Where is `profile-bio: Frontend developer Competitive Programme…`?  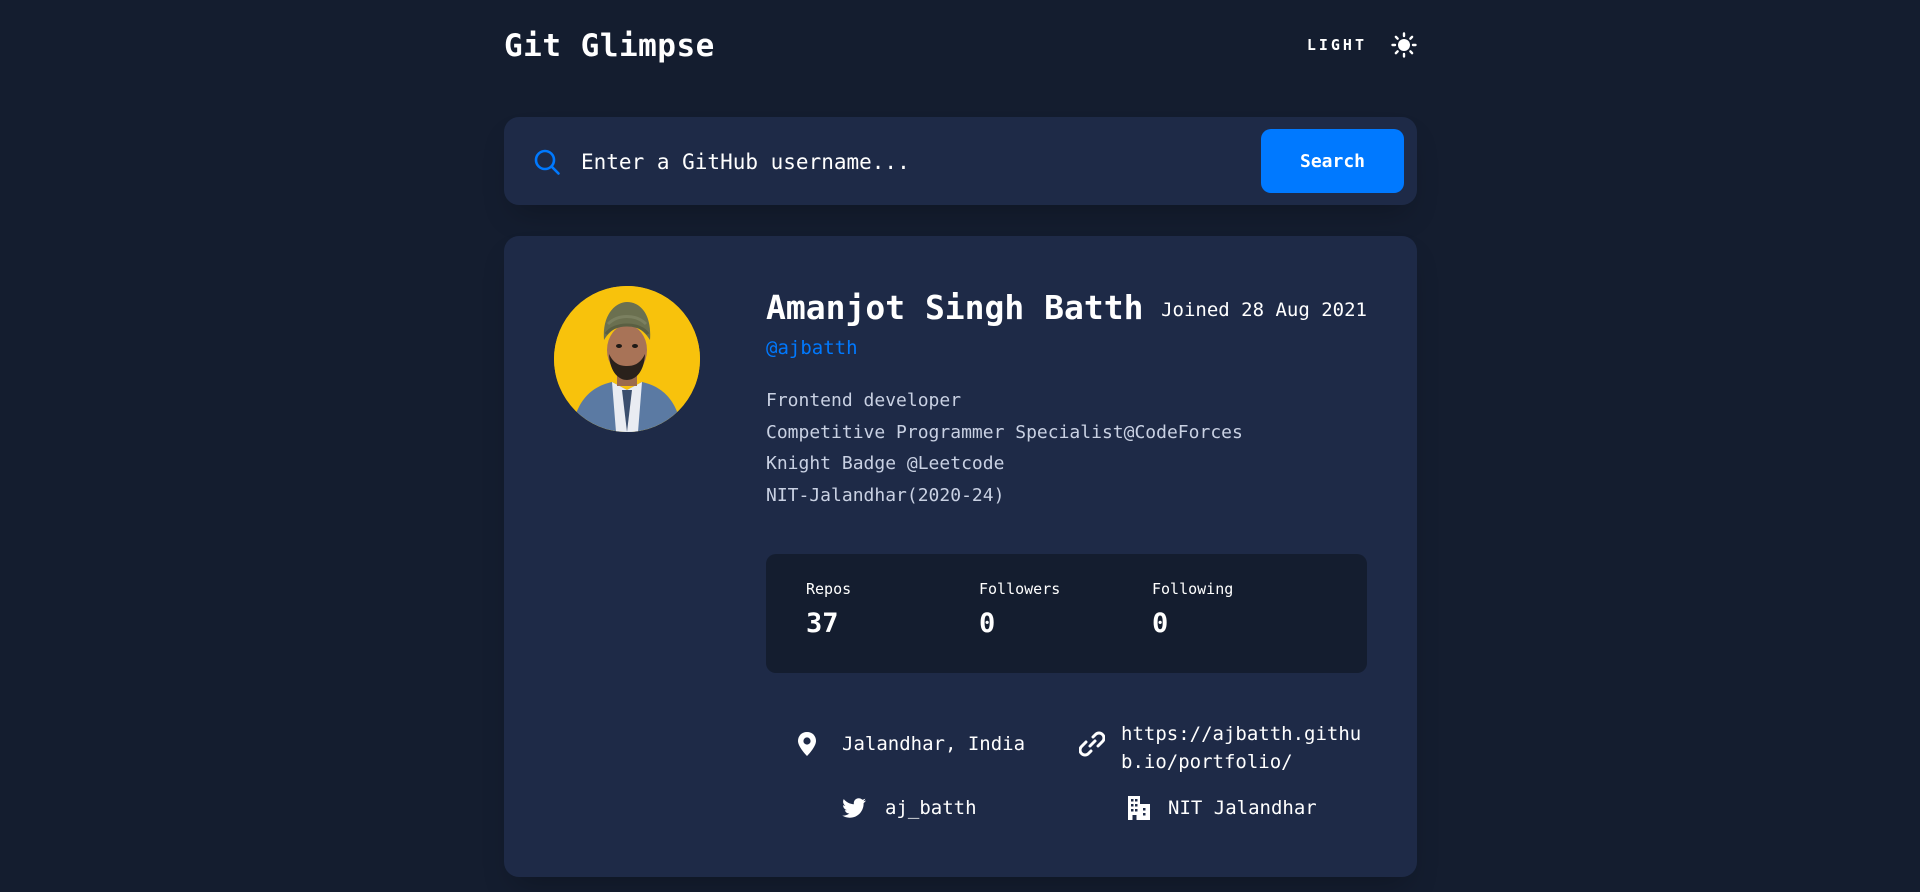 profile-bio: Frontend developer Competitive Programme… is located at coordinates (1066, 448).